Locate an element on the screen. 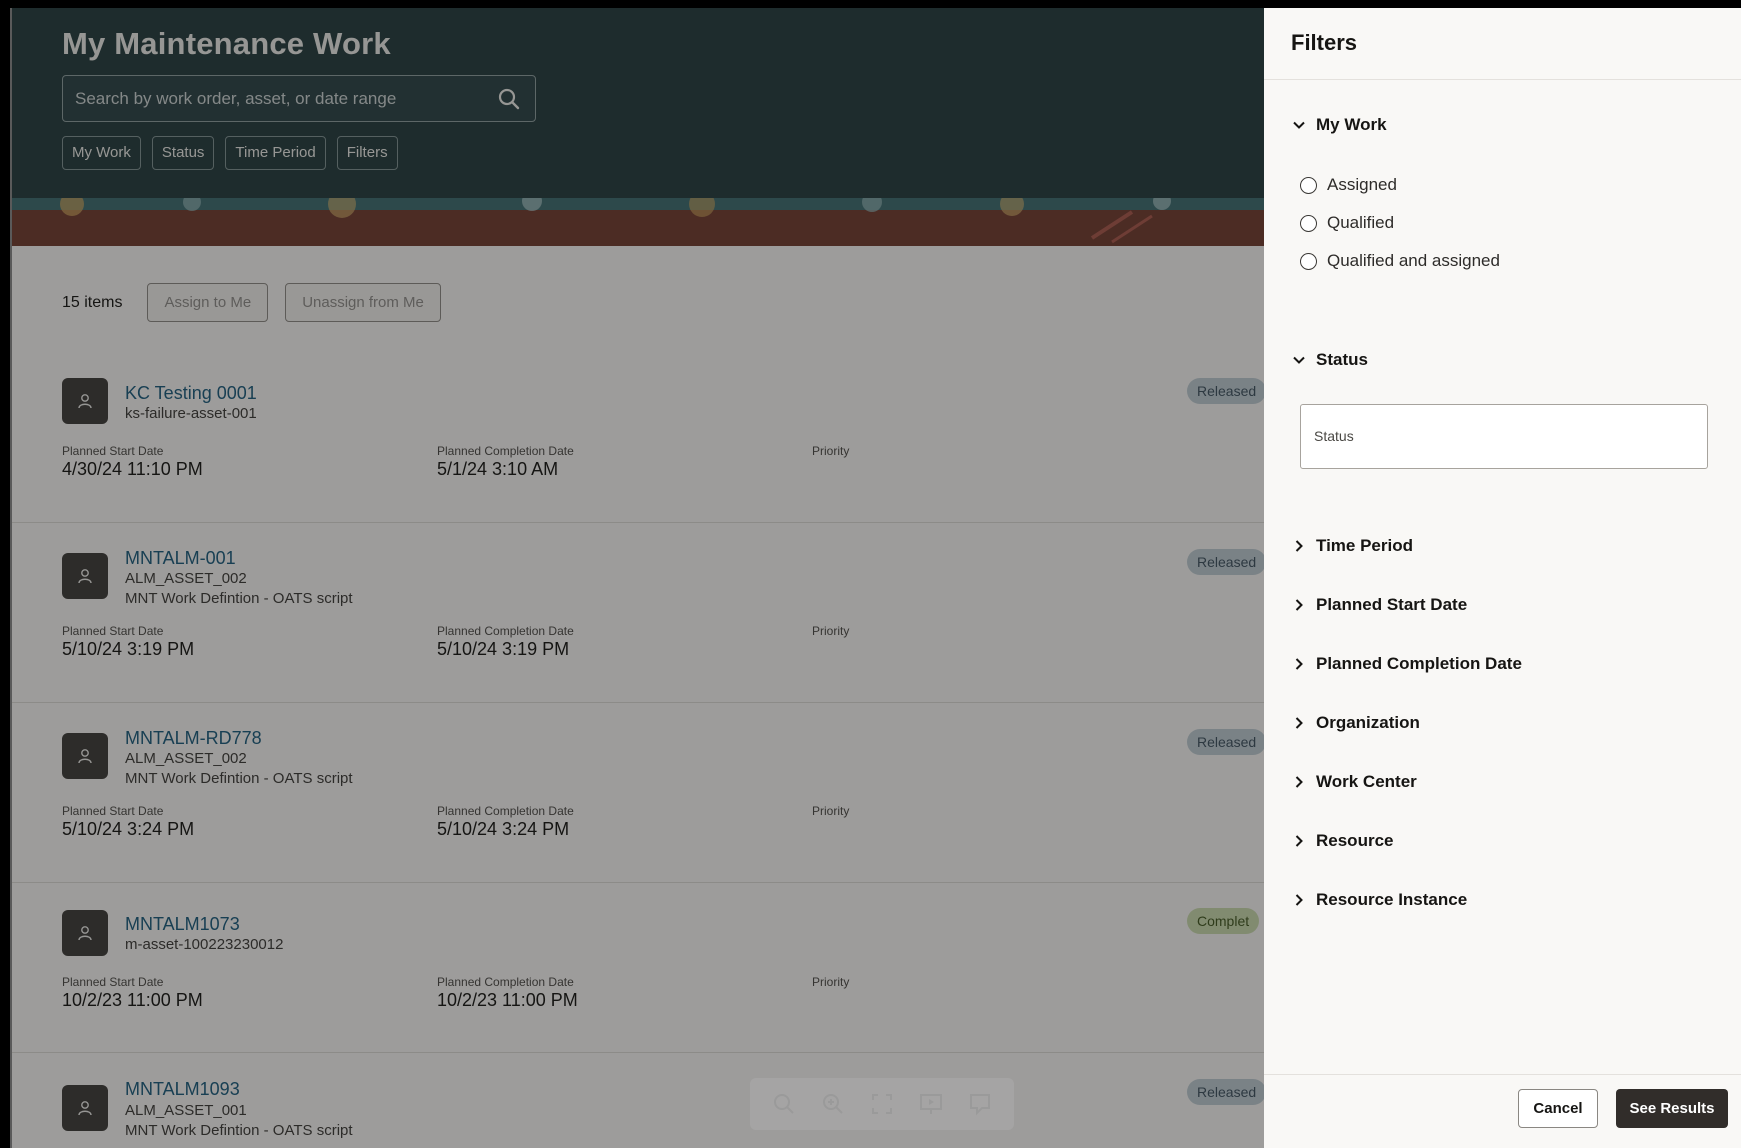 This screenshot has height=1148, width=1741. radio-qualified-and-assigned: Qualified and assigned is located at coordinates (1400, 261).